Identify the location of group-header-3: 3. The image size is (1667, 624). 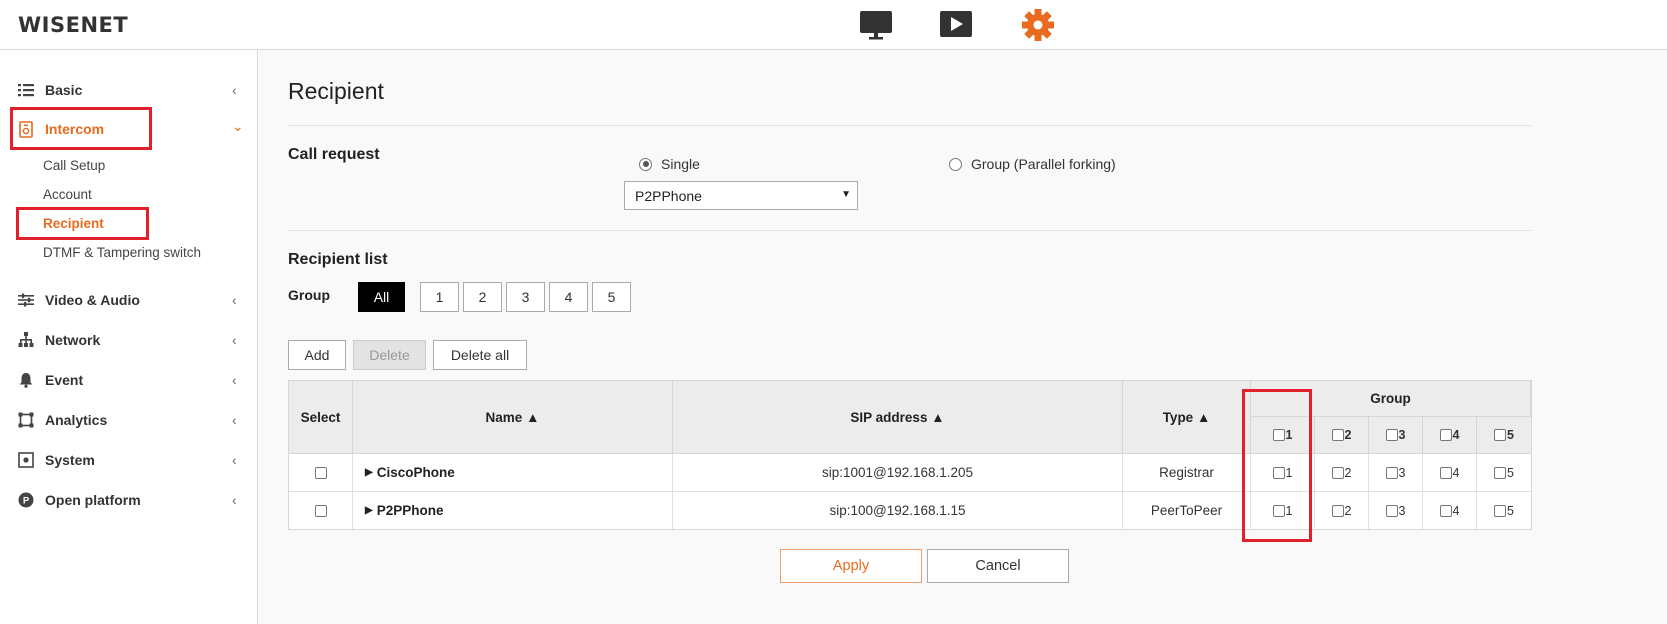
(1396, 435).